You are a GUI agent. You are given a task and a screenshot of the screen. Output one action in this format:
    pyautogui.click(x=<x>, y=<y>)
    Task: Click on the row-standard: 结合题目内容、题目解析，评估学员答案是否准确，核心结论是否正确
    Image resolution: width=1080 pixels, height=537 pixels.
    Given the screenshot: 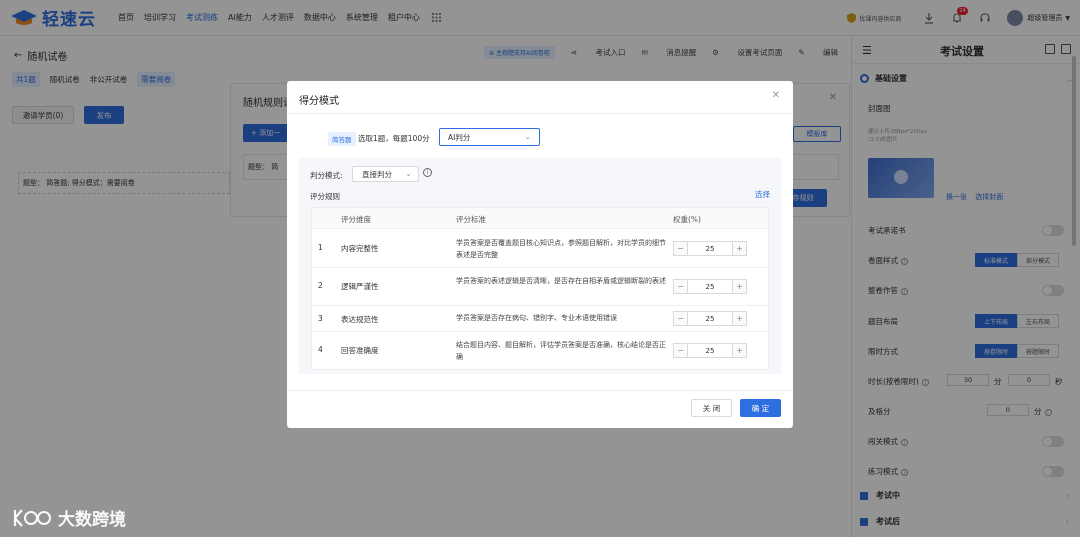 What is the action you would take?
    pyautogui.click(x=561, y=351)
    